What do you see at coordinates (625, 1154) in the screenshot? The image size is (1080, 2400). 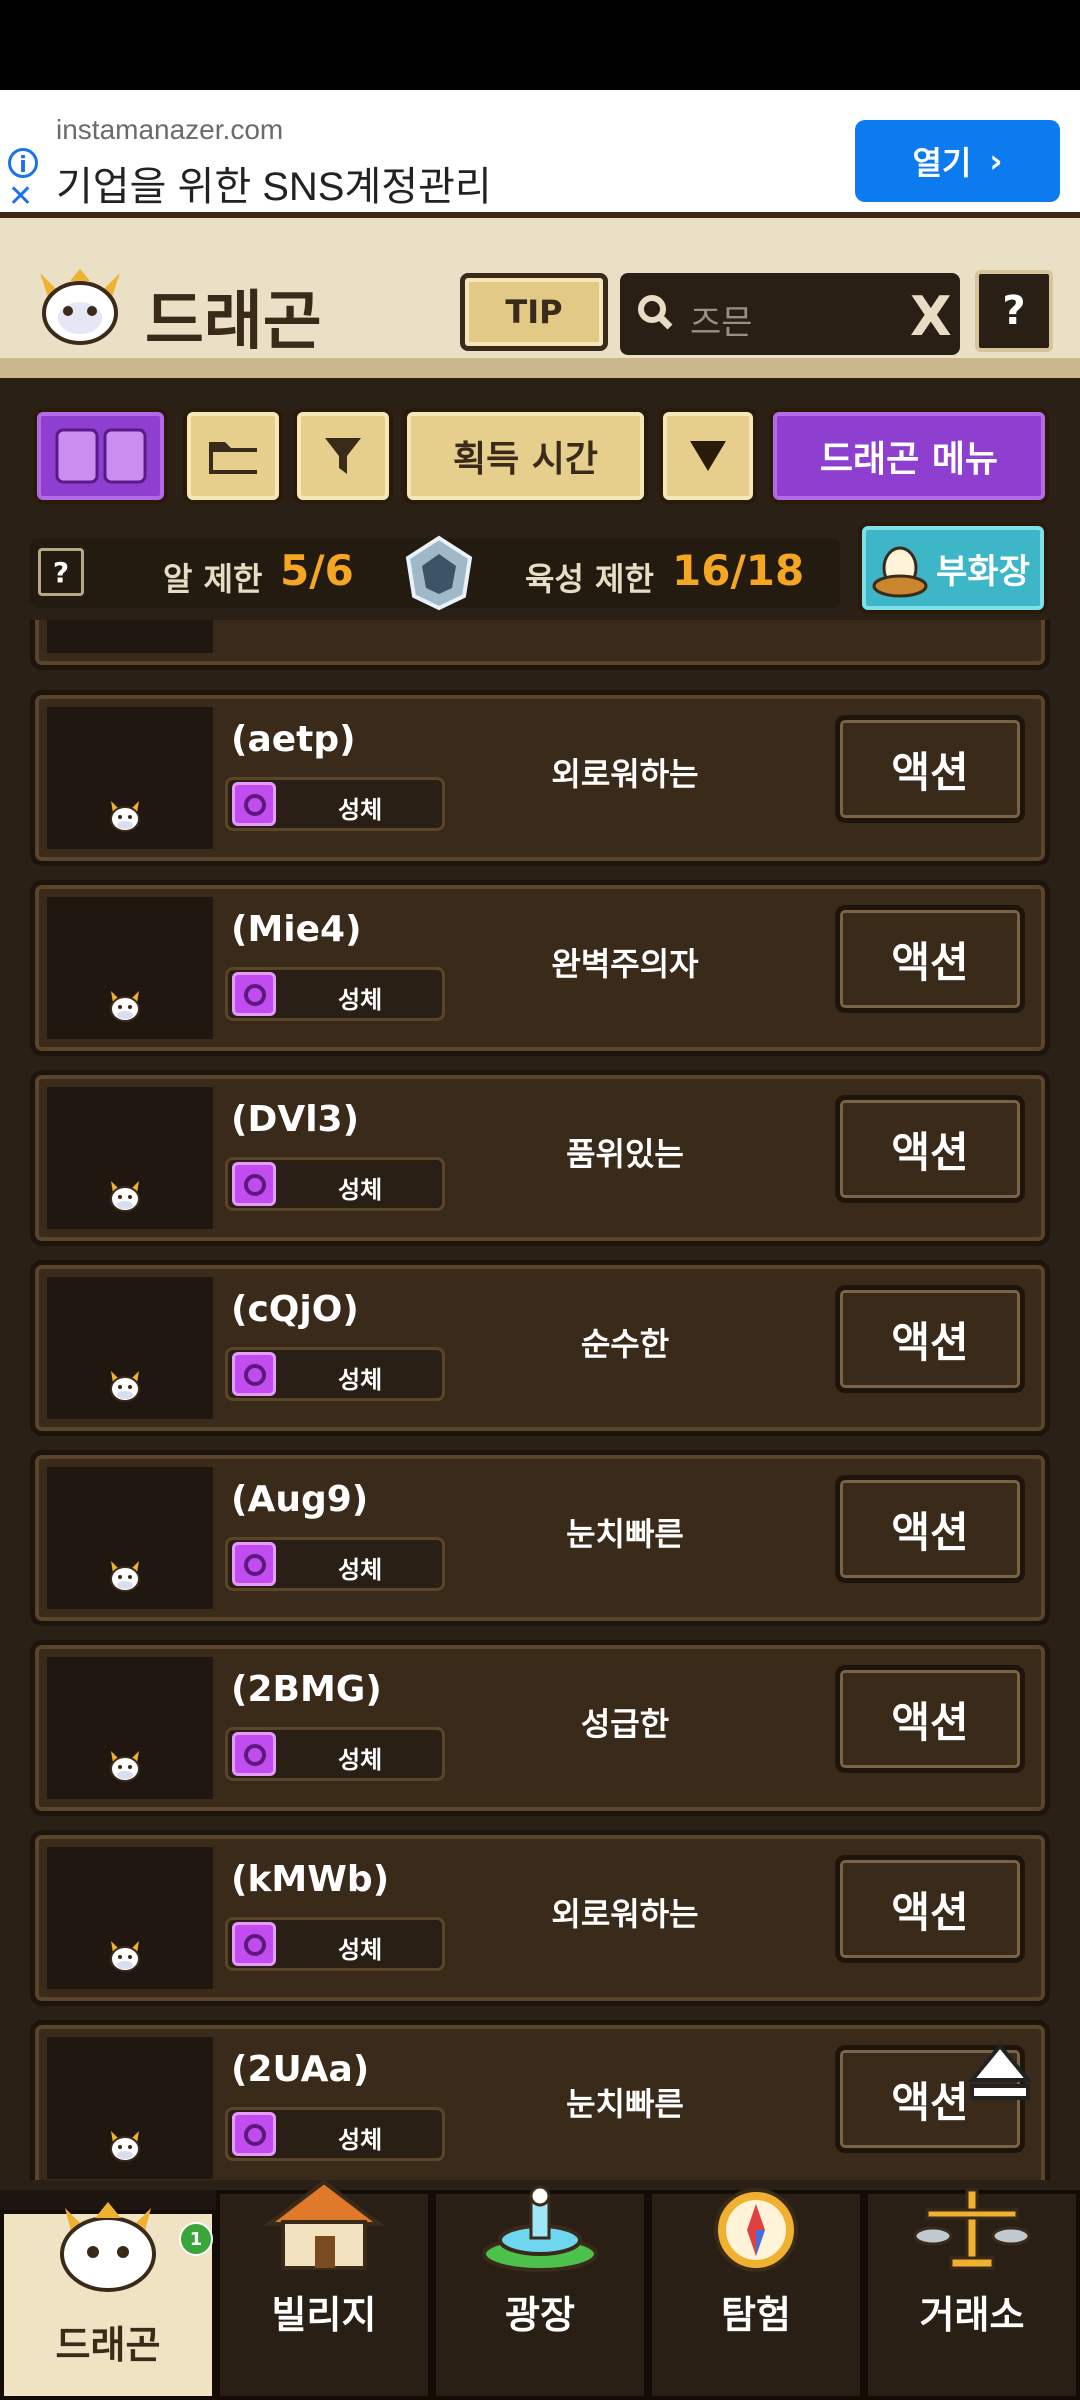 I see `personality-label: 품위있는` at bounding box center [625, 1154].